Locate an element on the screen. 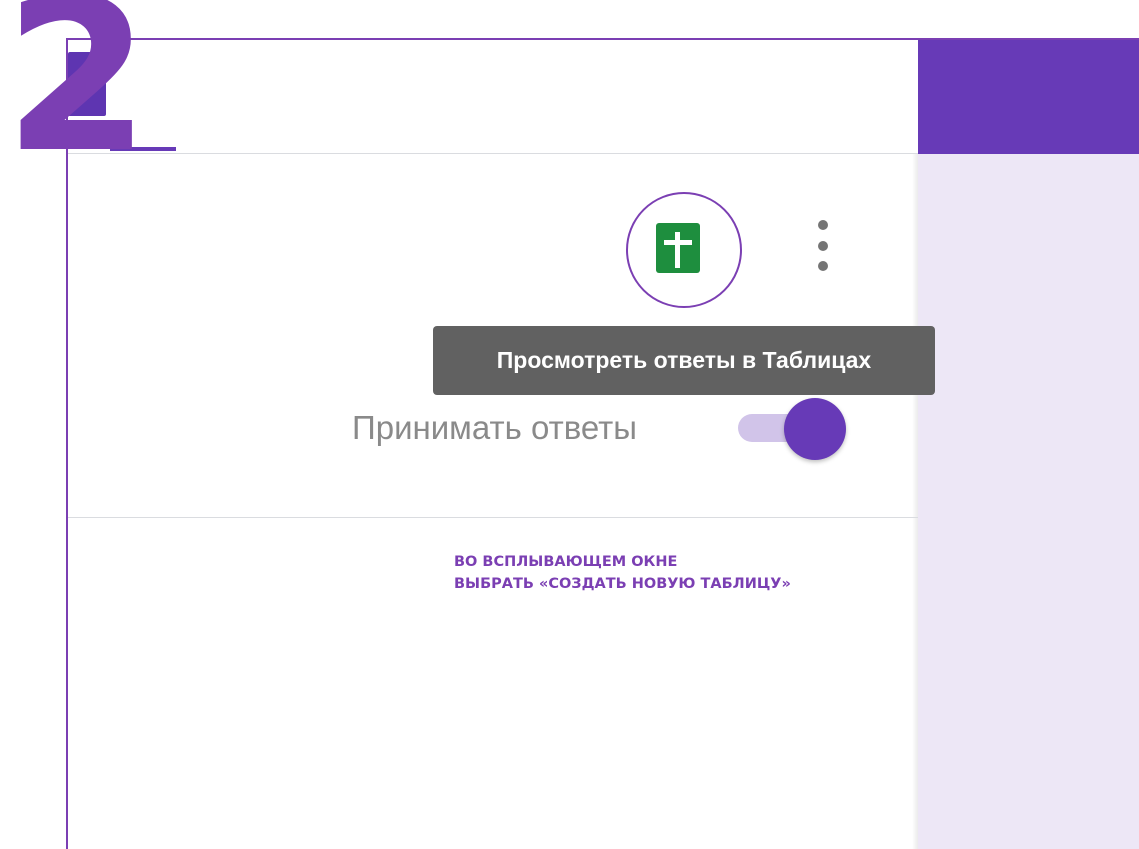 Image resolution: width=1139 pixels, height=849 pixels. panel-shadow is located at coordinates (915, 501).